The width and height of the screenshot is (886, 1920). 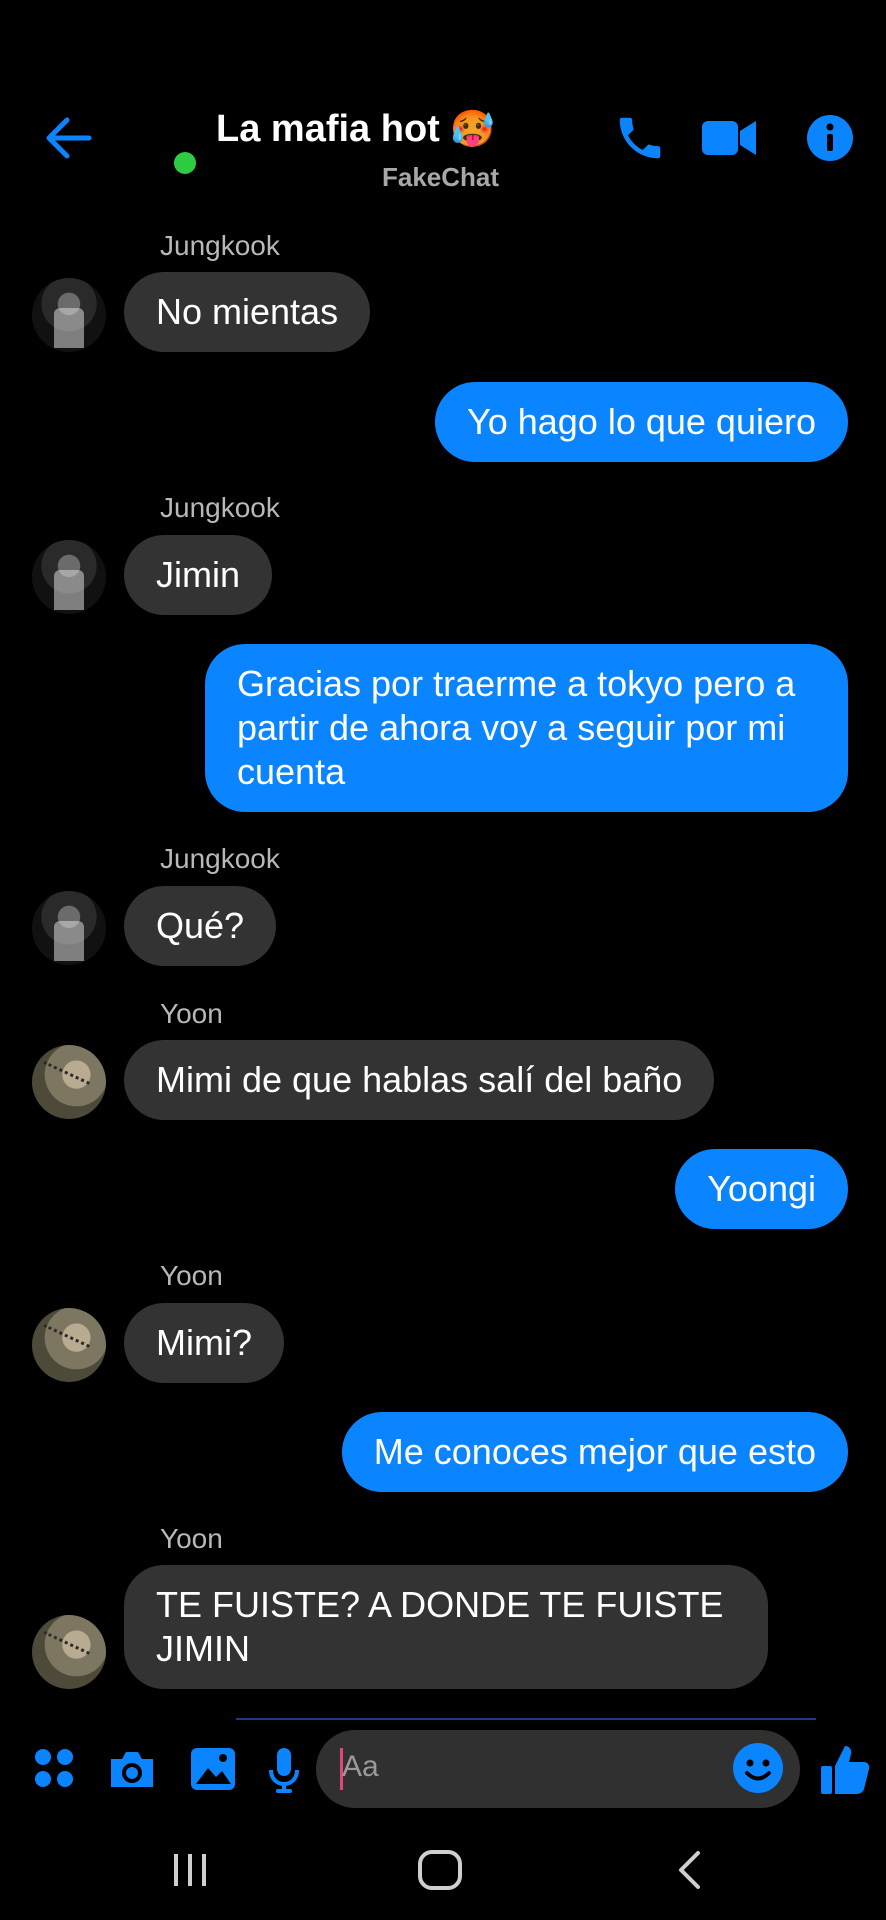 What do you see at coordinates (54, 1768) in the screenshot?
I see `apps-grid-icon` at bounding box center [54, 1768].